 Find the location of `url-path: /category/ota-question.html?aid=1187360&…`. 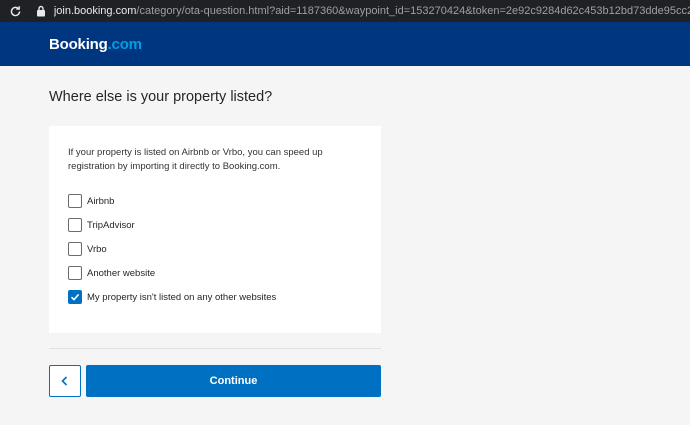

url-path: /category/ota-question.html?aid=1187360&… is located at coordinates (413, 11).